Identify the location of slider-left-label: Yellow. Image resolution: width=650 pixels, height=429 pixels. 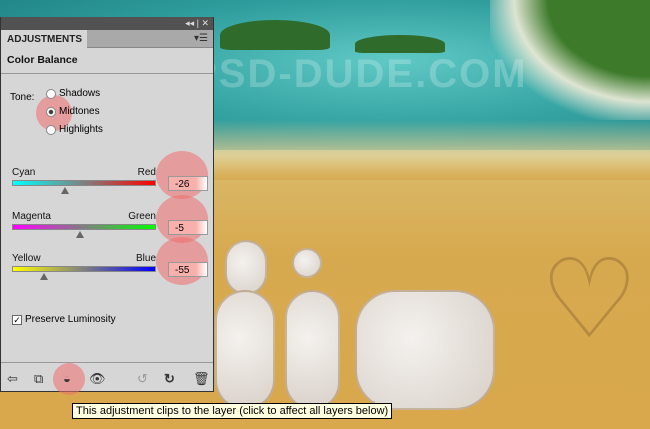
(26, 258).